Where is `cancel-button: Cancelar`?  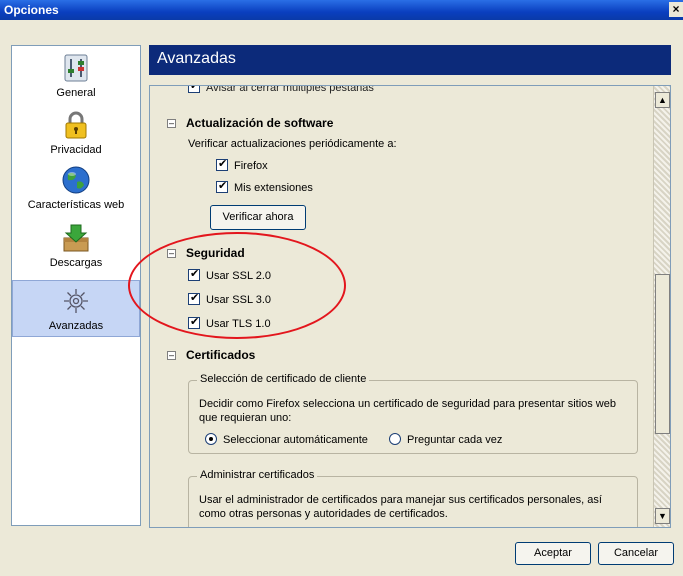 cancel-button: Cancelar is located at coordinates (636, 553).